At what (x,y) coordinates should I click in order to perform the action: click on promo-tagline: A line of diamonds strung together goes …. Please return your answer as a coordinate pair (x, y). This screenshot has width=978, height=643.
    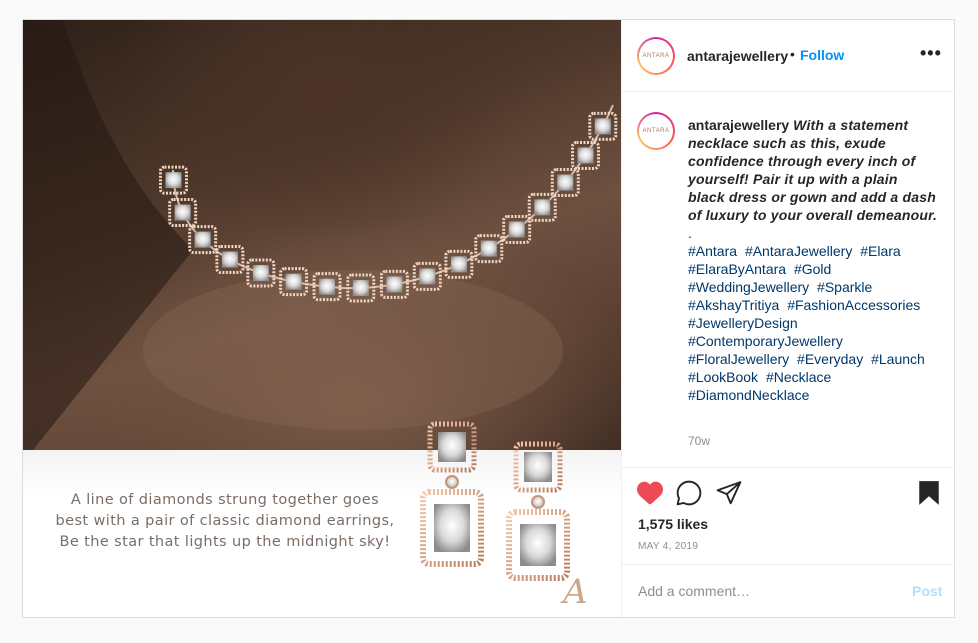
    Looking at the image, I should click on (225, 521).